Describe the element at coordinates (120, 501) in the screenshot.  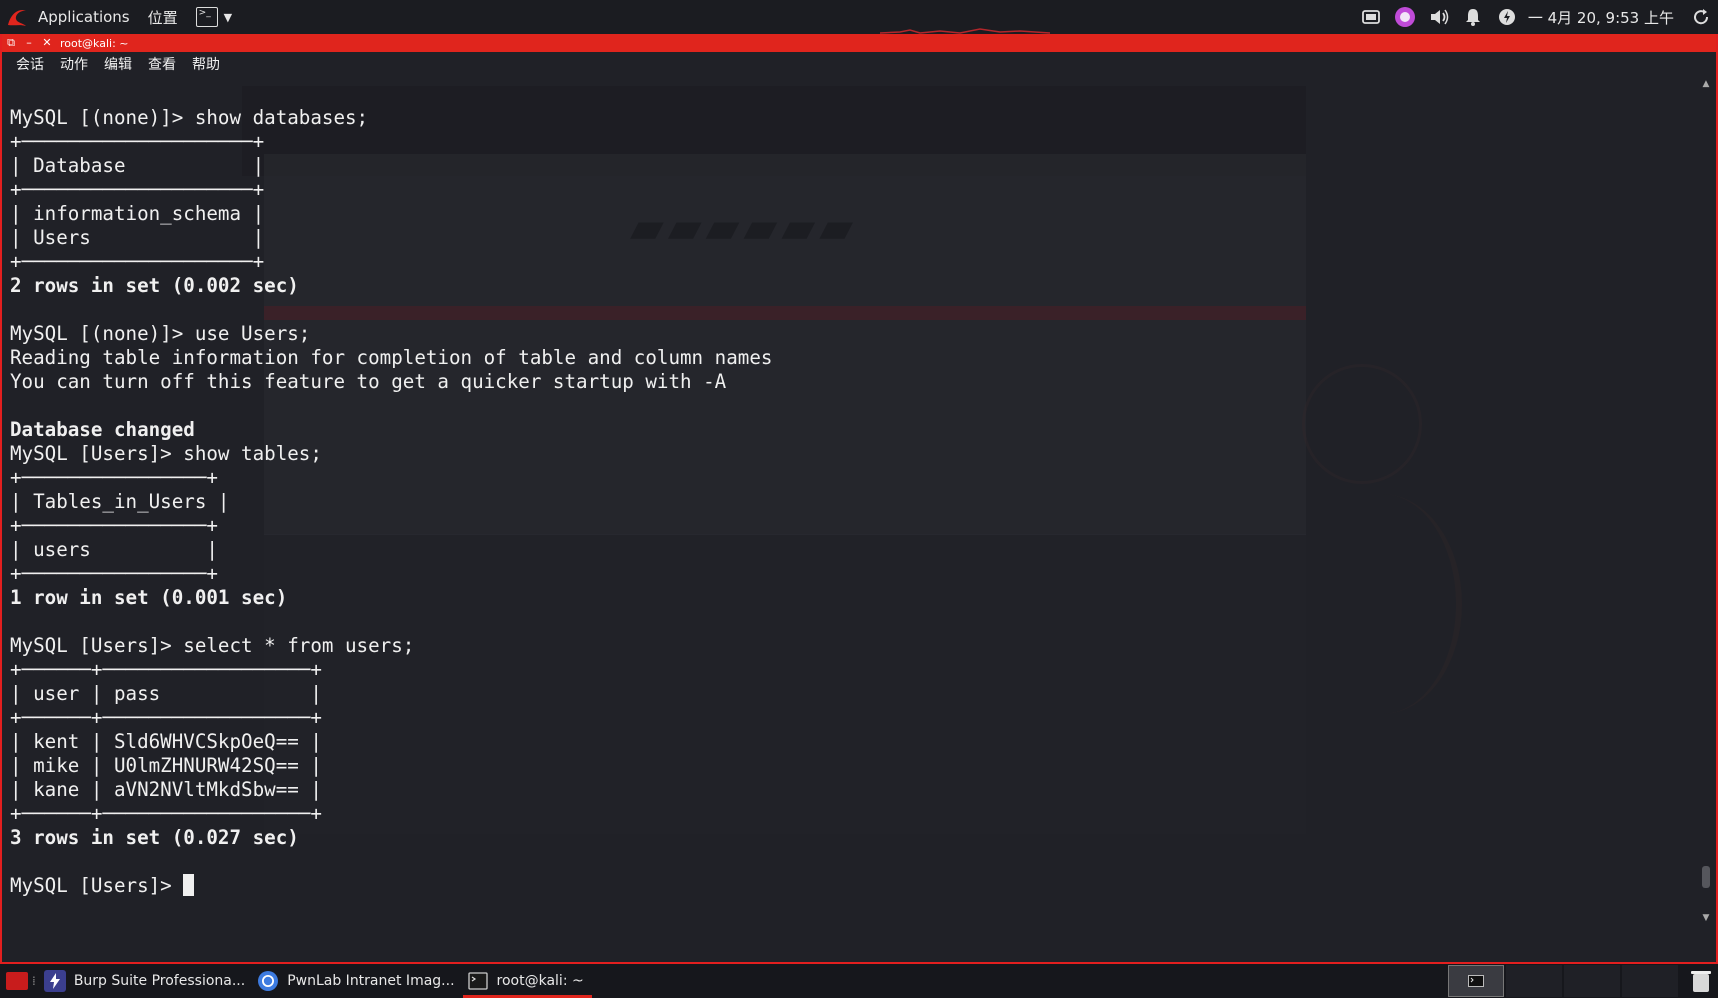
I see `terminal-line: | Tables_in_Users |` at that location.